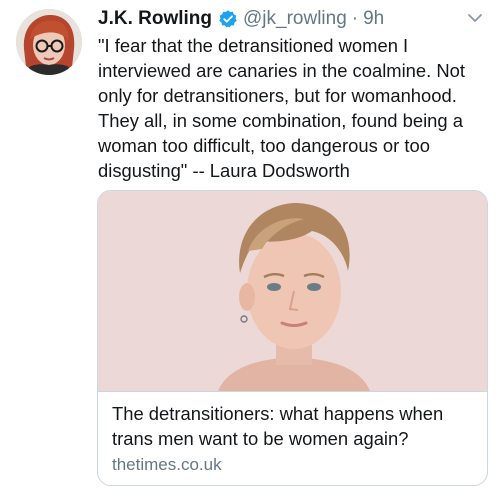 The height and width of the screenshot is (497, 500). Describe the element at coordinates (155, 19) in the screenshot. I see `display-name: J.K. Rowling` at that location.